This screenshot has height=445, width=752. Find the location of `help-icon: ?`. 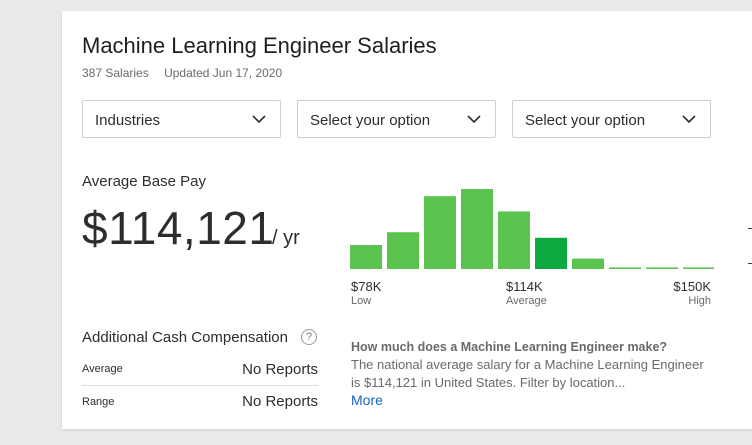

help-icon: ? is located at coordinates (309, 337).